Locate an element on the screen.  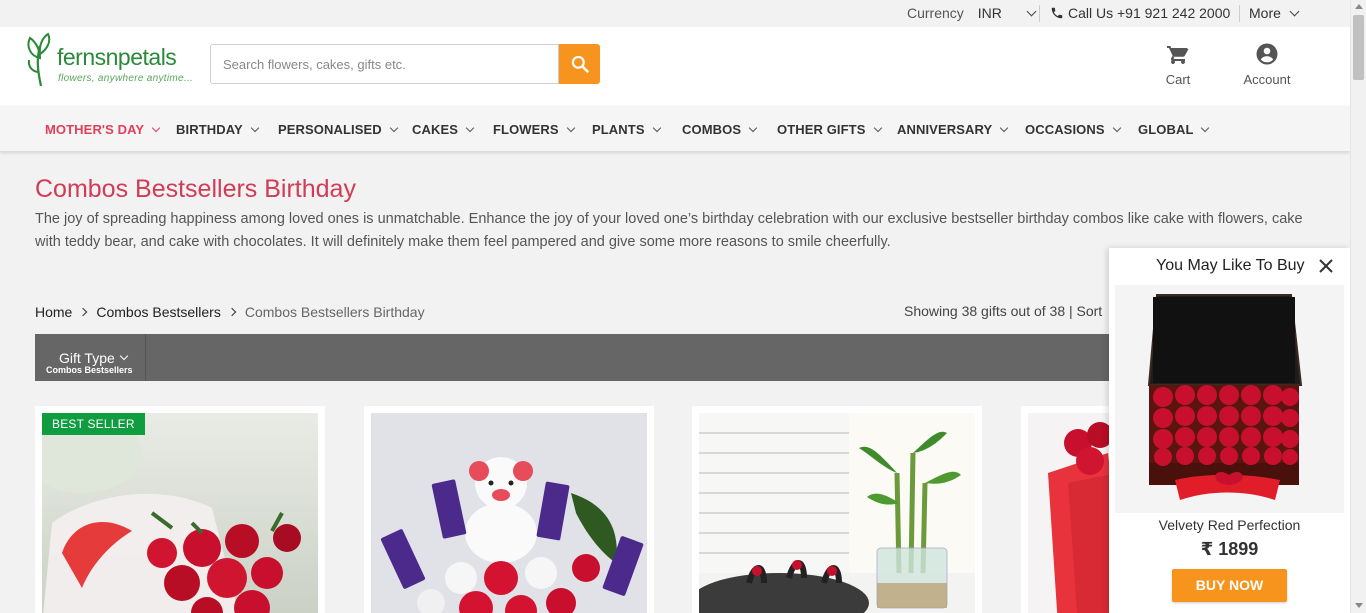
search-icon is located at coordinates (580, 64).